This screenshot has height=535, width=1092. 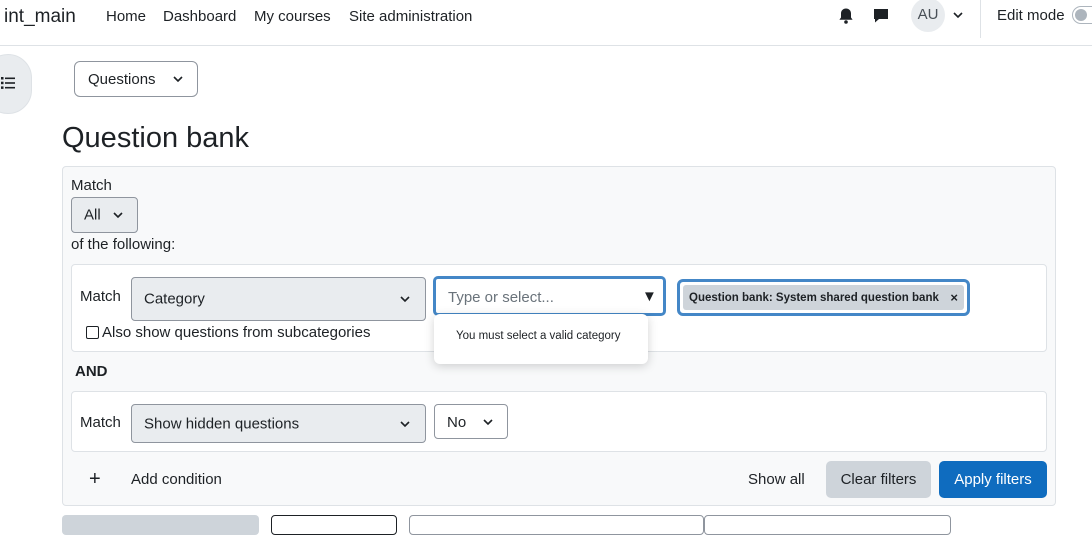 I want to click on condition-type-value: Category, so click(x=174, y=299).